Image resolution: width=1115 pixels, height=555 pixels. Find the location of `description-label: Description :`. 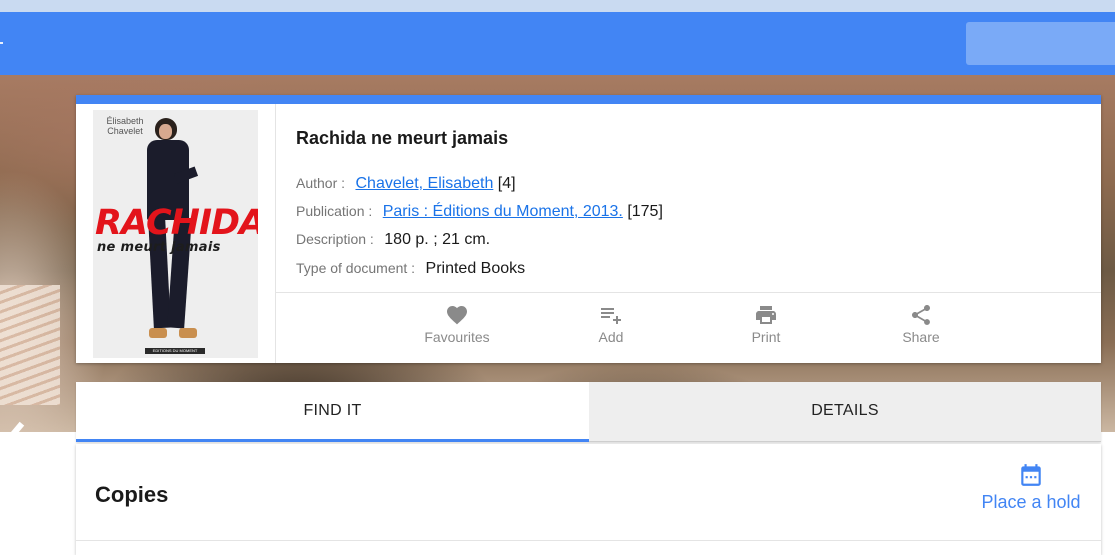

description-label: Description : is located at coordinates (335, 239).